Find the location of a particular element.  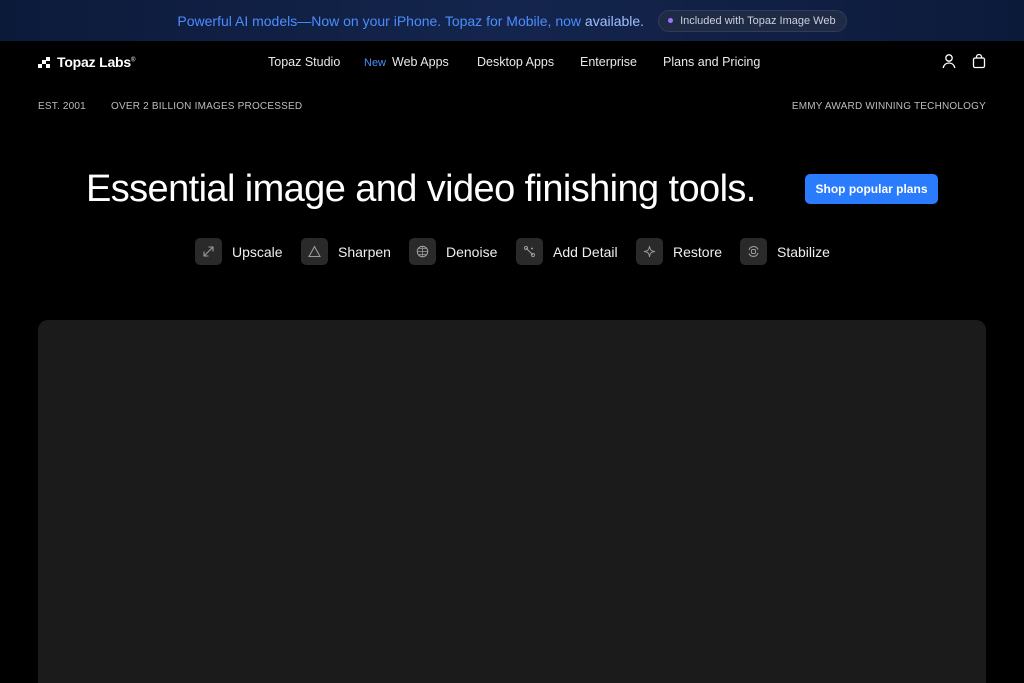

tool-restore: Restore is located at coordinates (679, 251).